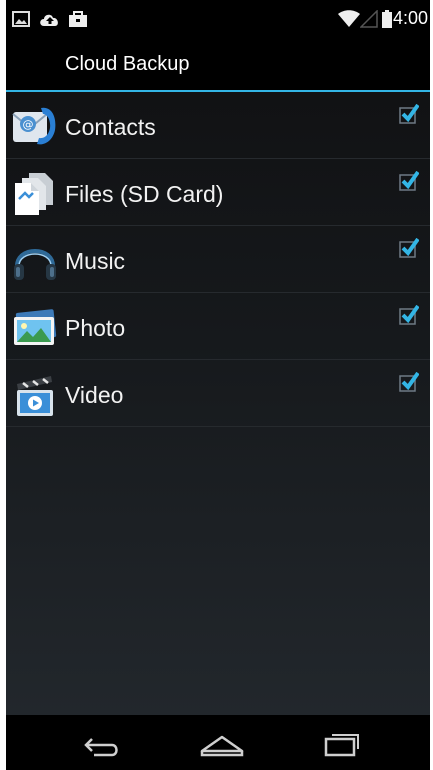 This screenshot has width=433, height=770. Describe the element at coordinates (35, 327) in the screenshot. I see `photo-icon` at that location.